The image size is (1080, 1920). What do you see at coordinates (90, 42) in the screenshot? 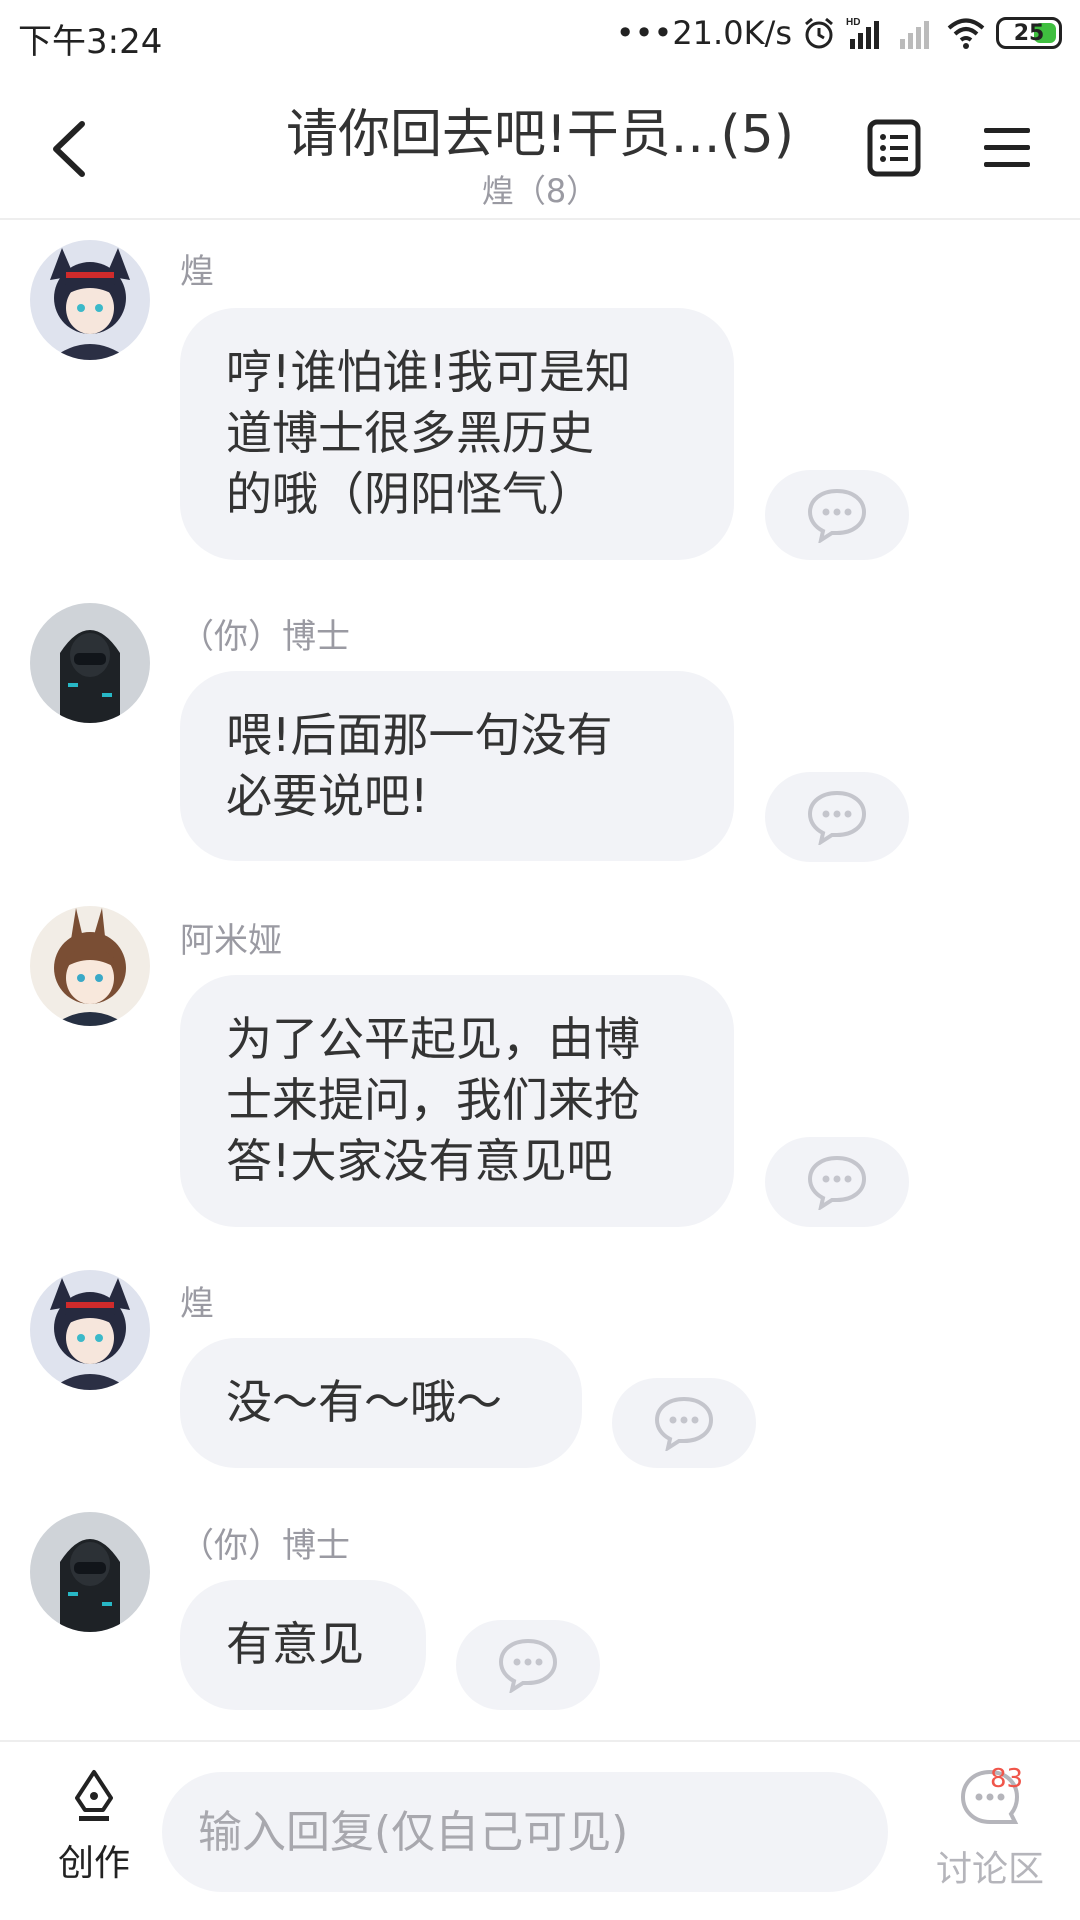
I see `status-time: 下午3:24` at bounding box center [90, 42].